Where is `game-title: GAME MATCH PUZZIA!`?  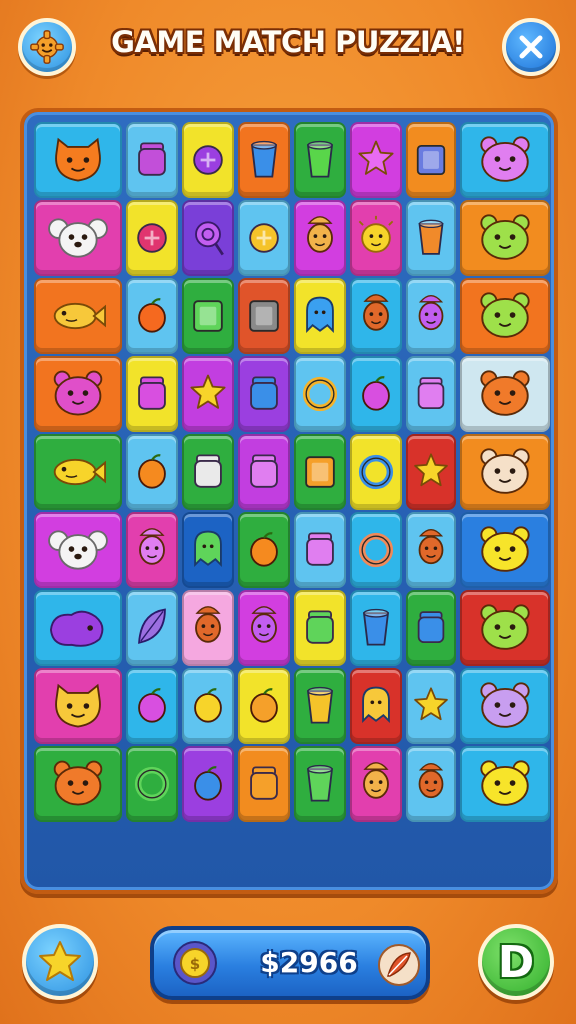 game-title: GAME MATCH PUZZIA! is located at coordinates (288, 42).